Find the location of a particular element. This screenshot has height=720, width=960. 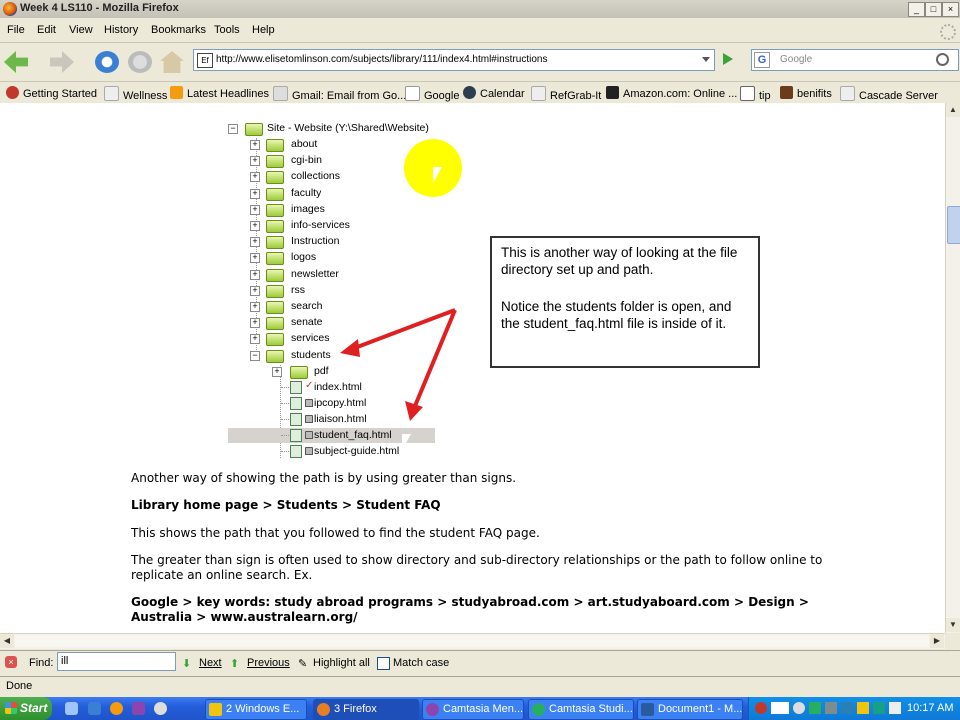

bookmark-tip: tip is located at coordinates (755, 94).